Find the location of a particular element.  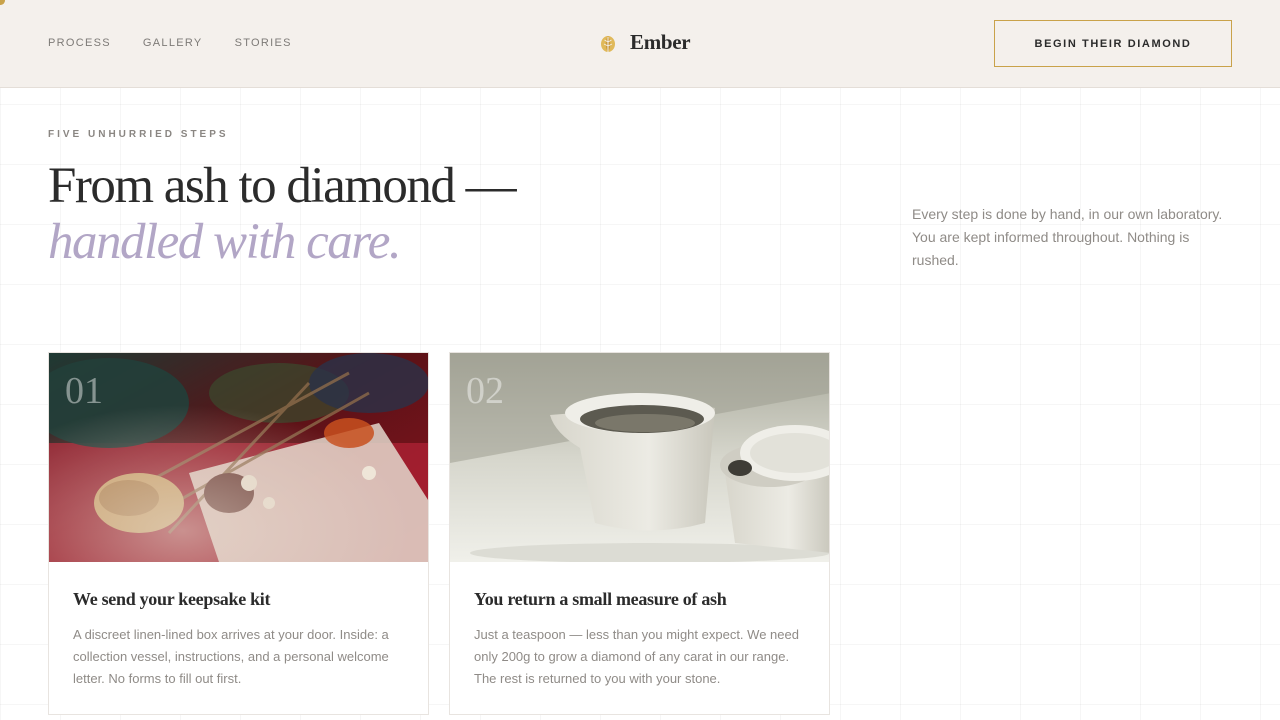

step-image-ceramic-vessel: 02 is located at coordinates (639, 457).